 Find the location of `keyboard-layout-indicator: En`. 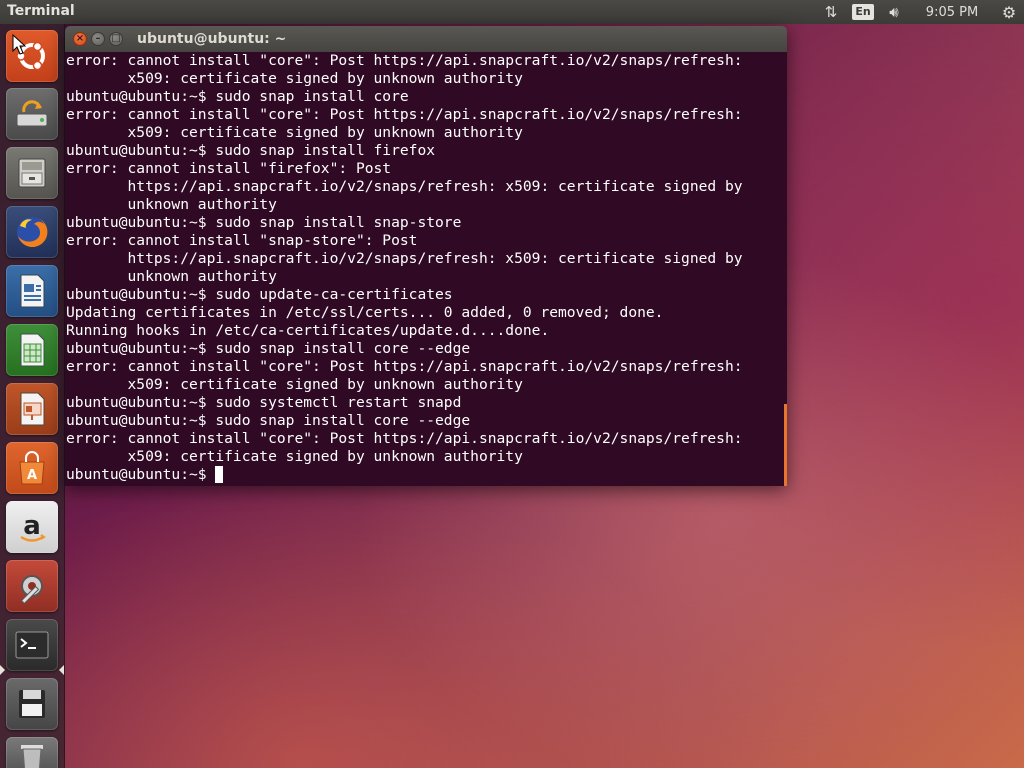

keyboard-layout-indicator: En is located at coordinates (863, 12).